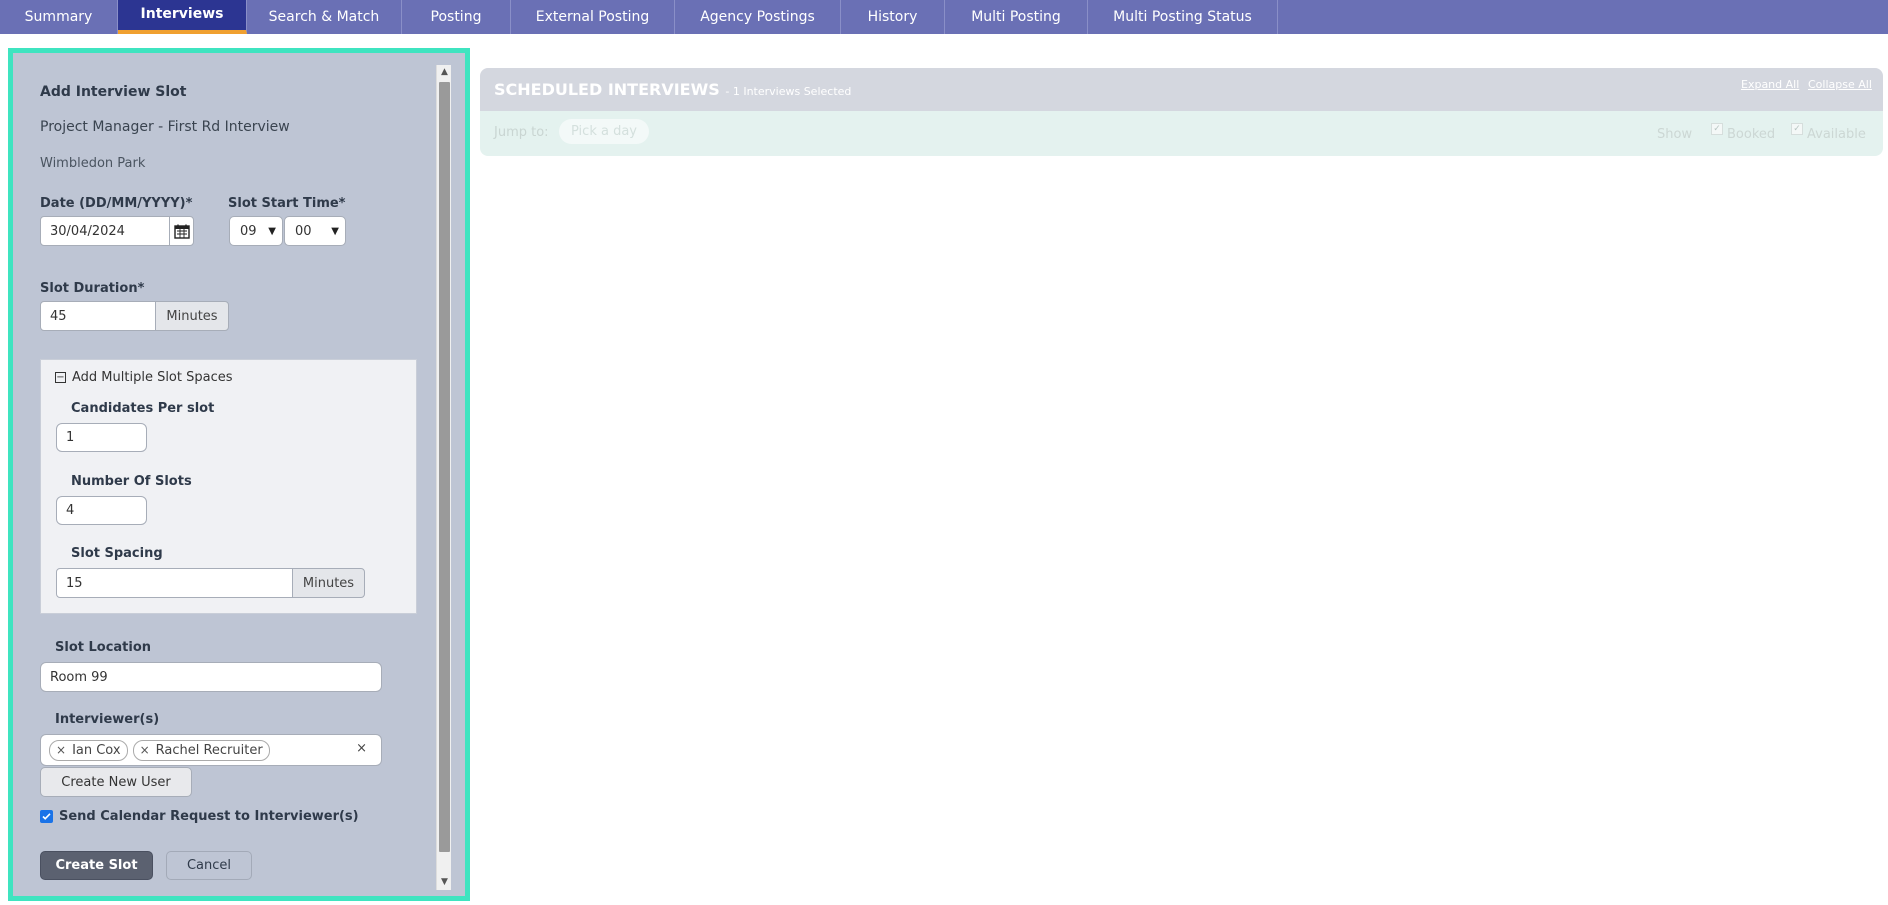 The image size is (1888, 905). Describe the element at coordinates (181, 231) in the screenshot. I see `calendar-icon` at that location.